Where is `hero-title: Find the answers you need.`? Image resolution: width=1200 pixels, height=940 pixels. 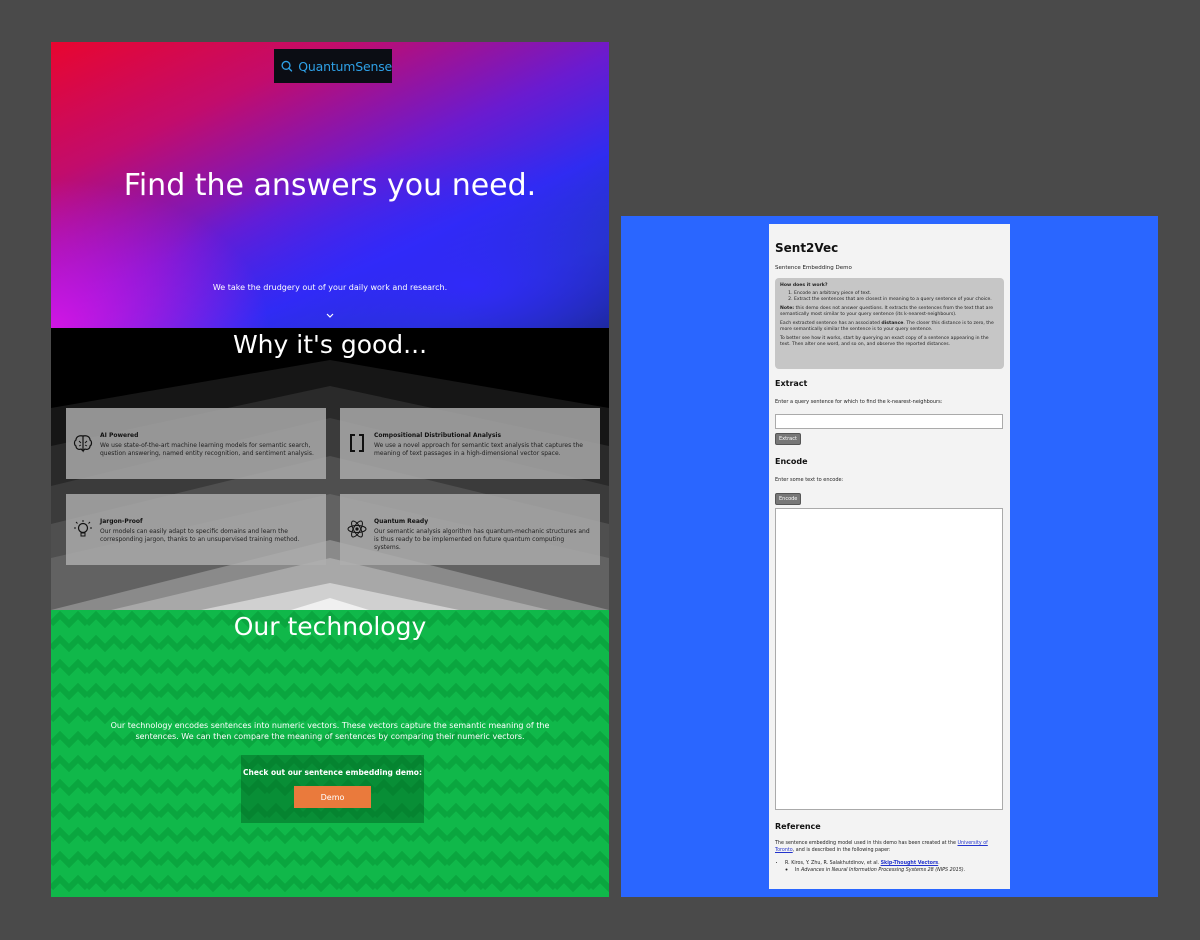
hero-title: Find the answers you need. is located at coordinates (330, 185).